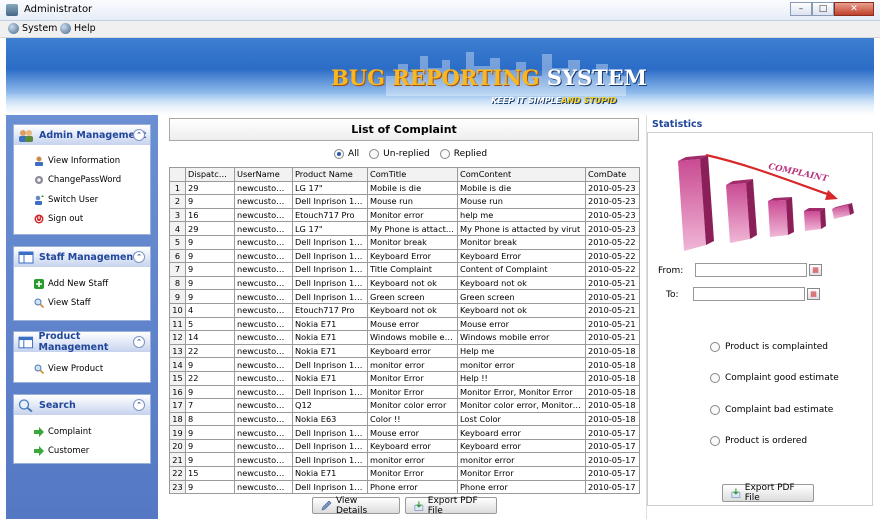  I want to click on statistics-export-pdf-button: Export PDF File, so click(768, 493).